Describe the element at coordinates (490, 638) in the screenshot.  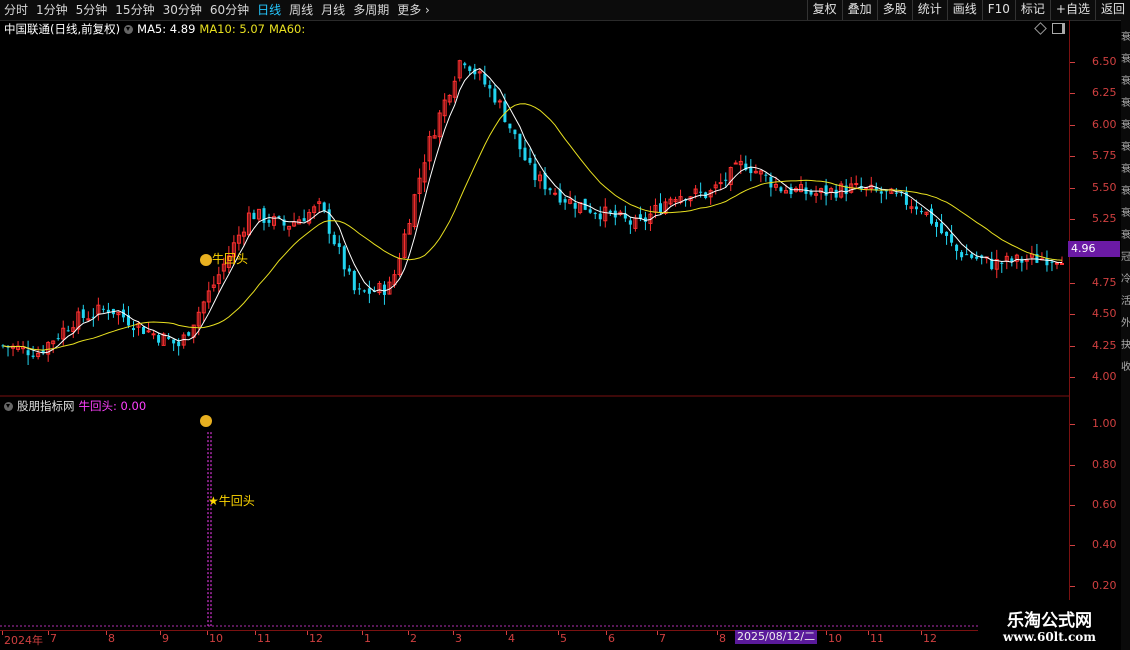
I see `date-axis: 2024年789101112123456789101112` at that location.